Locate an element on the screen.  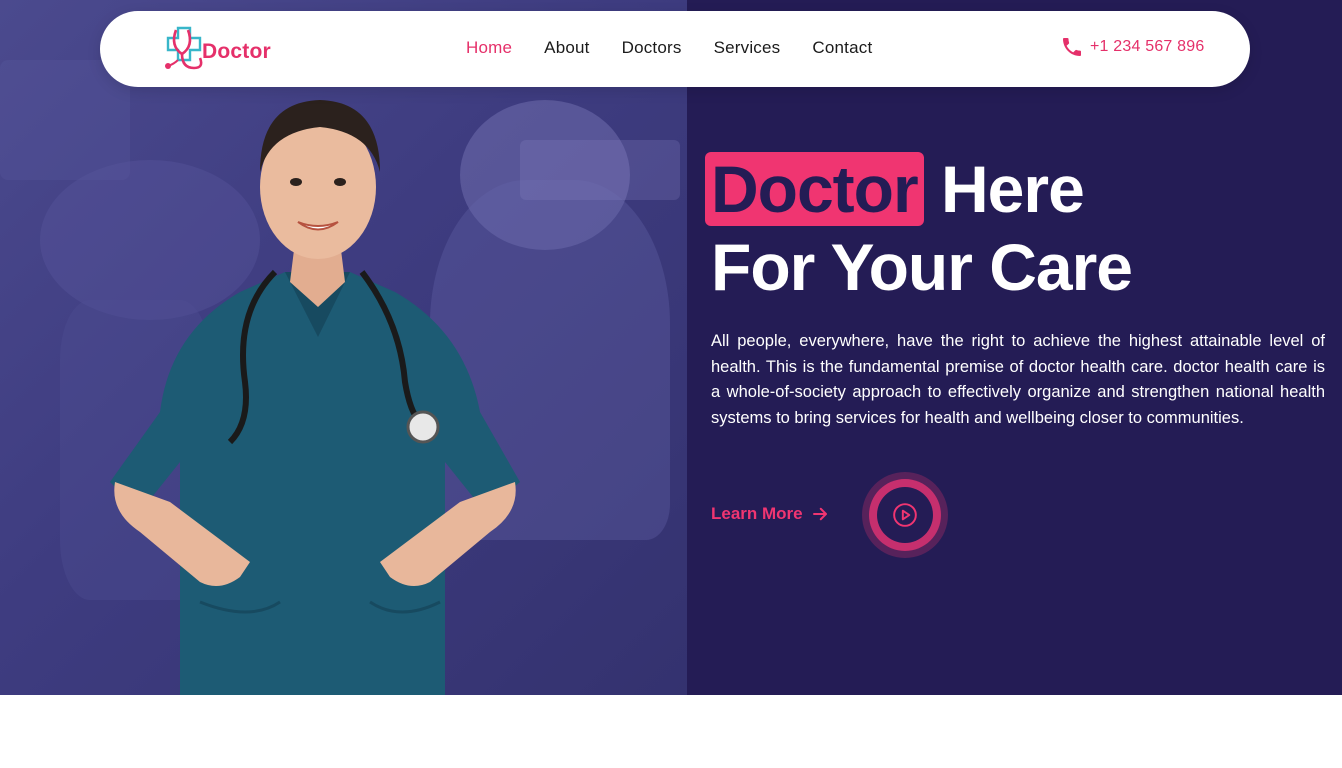
nav-item-contact: Contact is located at coordinates (842, 48).